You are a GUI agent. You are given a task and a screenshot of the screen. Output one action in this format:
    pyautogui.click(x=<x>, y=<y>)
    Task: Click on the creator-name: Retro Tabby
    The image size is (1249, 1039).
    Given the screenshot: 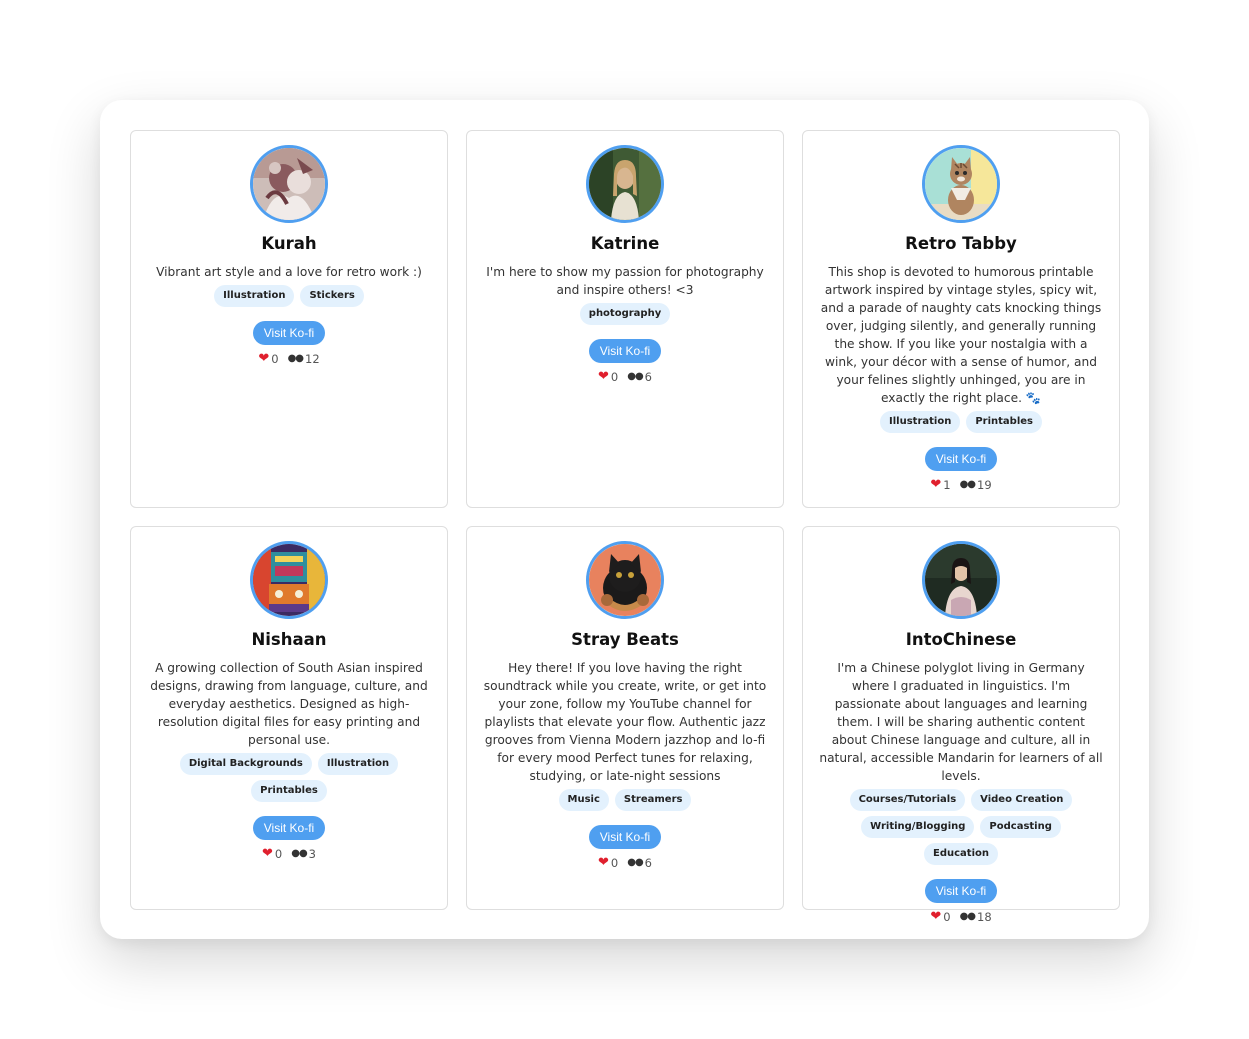 What is the action you would take?
    pyautogui.click(x=961, y=243)
    